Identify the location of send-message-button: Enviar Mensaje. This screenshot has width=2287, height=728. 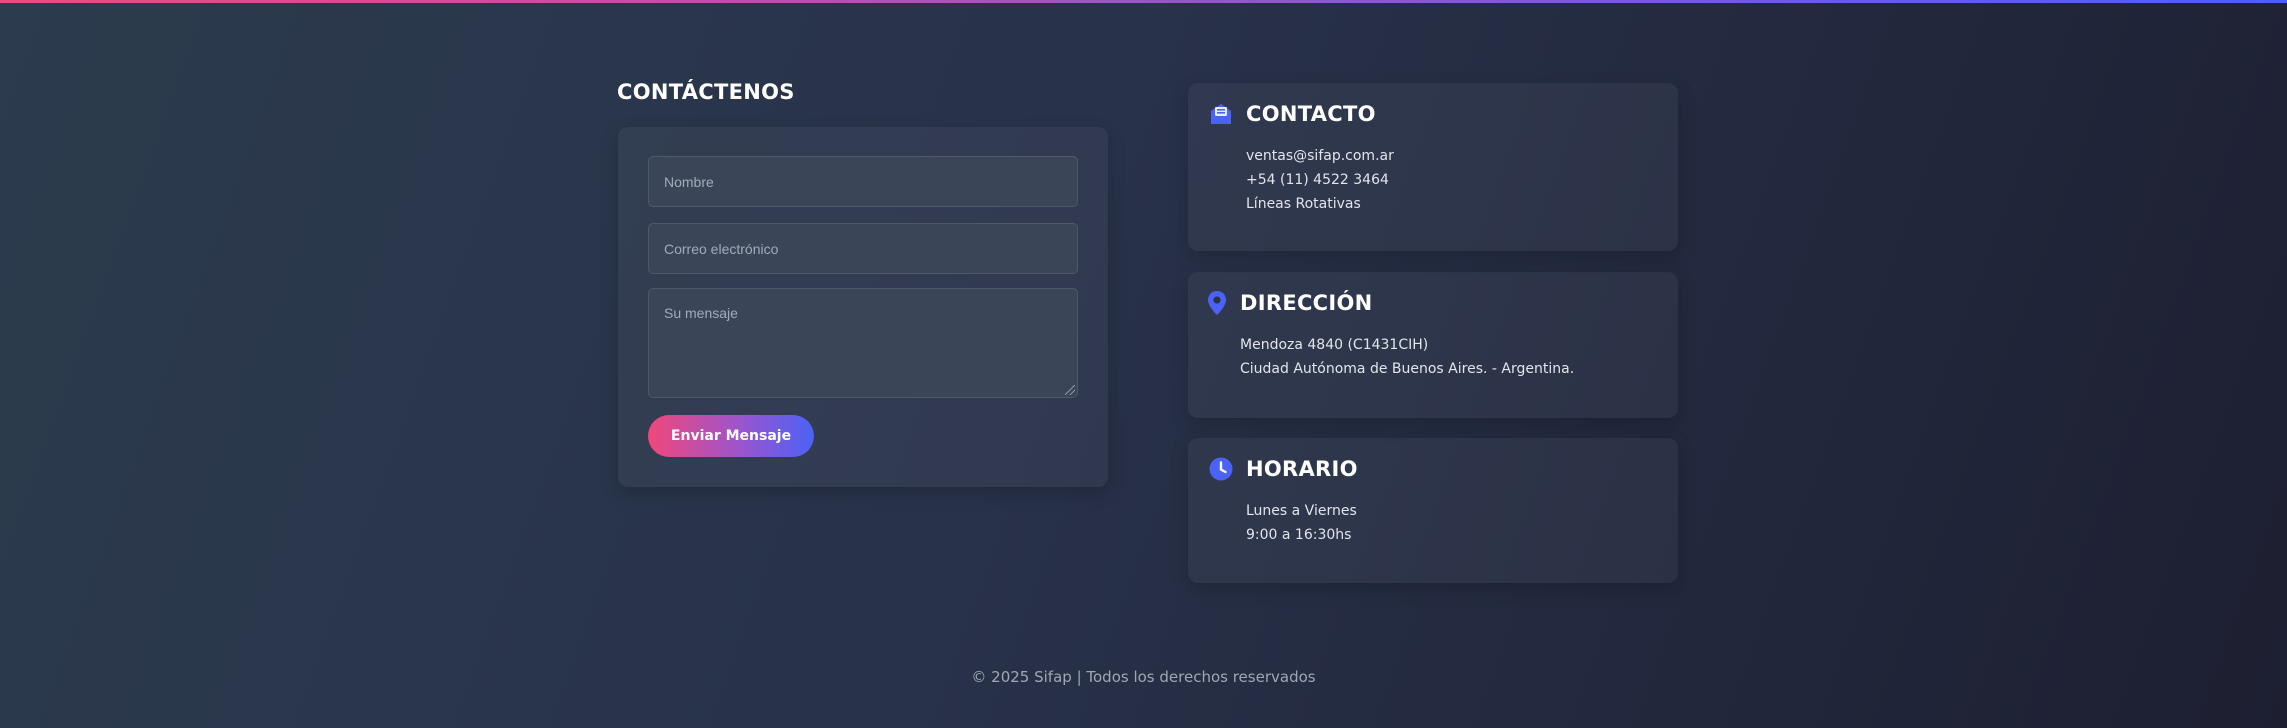
(731, 436).